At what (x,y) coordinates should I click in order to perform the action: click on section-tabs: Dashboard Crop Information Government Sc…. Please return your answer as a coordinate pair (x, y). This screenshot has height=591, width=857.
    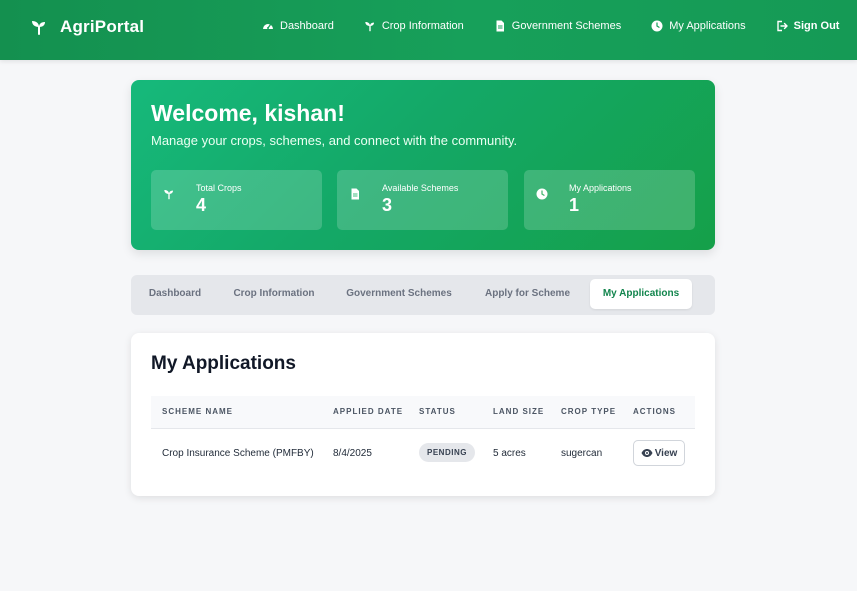
    Looking at the image, I should click on (423, 295).